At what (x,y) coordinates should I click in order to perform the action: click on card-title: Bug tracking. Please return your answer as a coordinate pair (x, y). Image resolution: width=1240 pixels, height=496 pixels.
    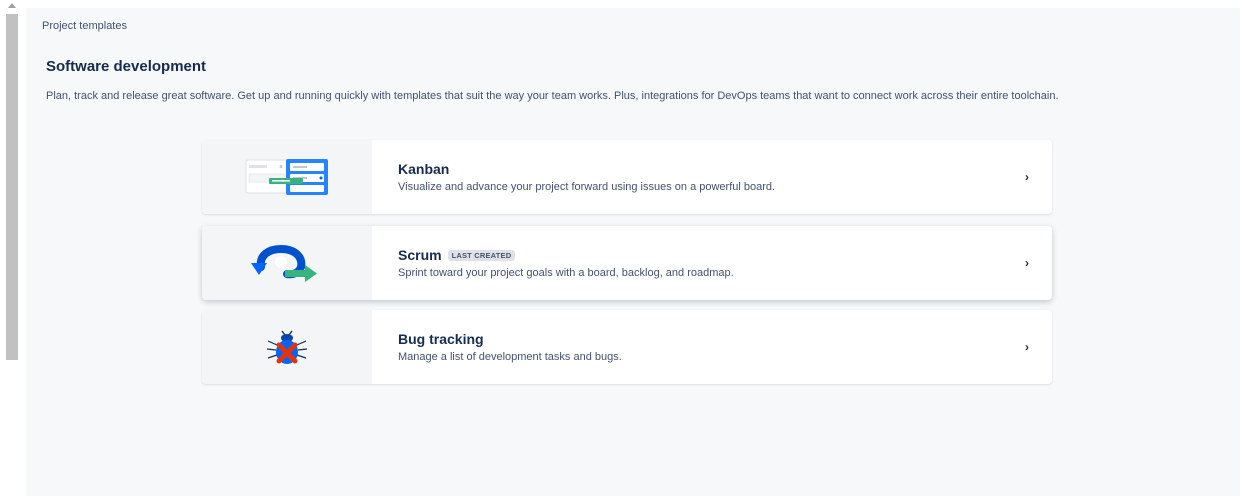
    Looking at the image, I should click on (441, 339).